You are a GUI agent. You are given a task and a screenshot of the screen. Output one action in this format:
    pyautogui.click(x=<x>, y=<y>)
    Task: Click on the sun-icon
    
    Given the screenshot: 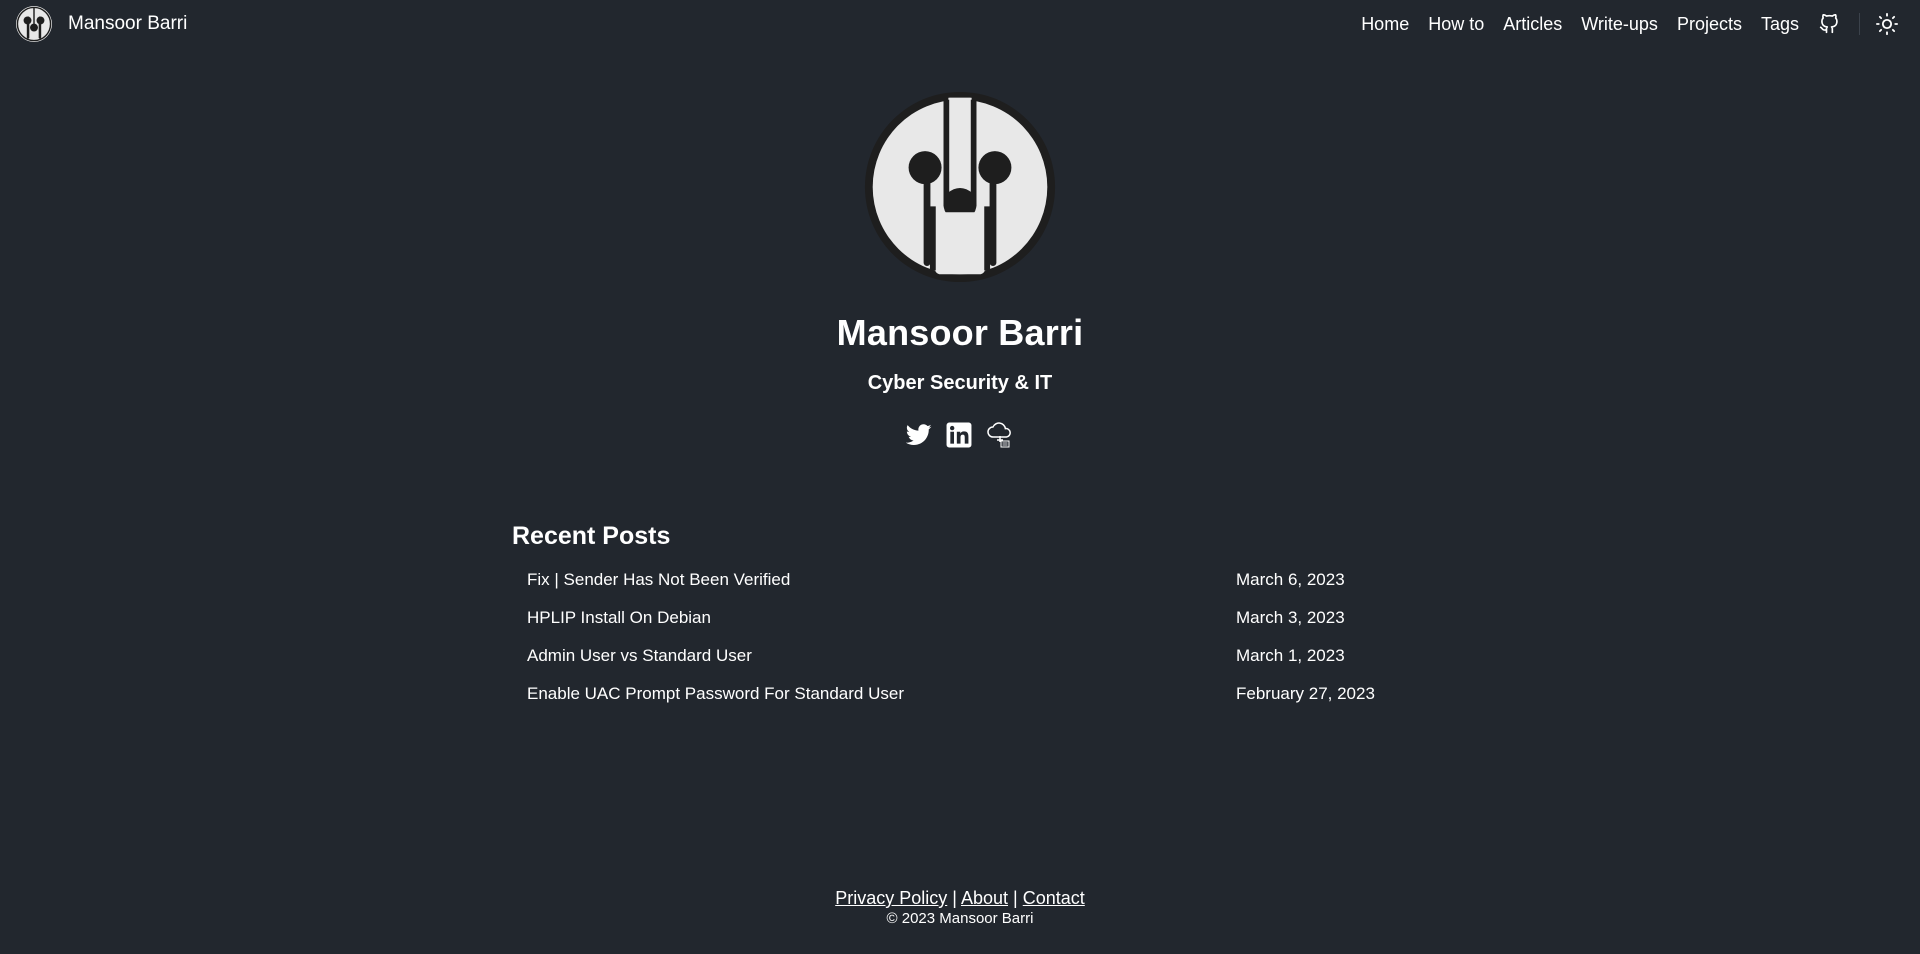 What is the action you would take?
    pyautogui.click(x=1887, y=24)
    